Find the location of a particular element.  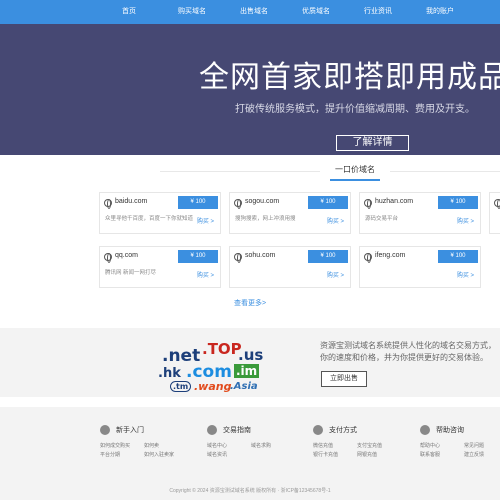

domain-card: baidu.com ¥ 100 众里寻他千百度，百度一下你就知道 购买 > is located at coordinates (160, 213).